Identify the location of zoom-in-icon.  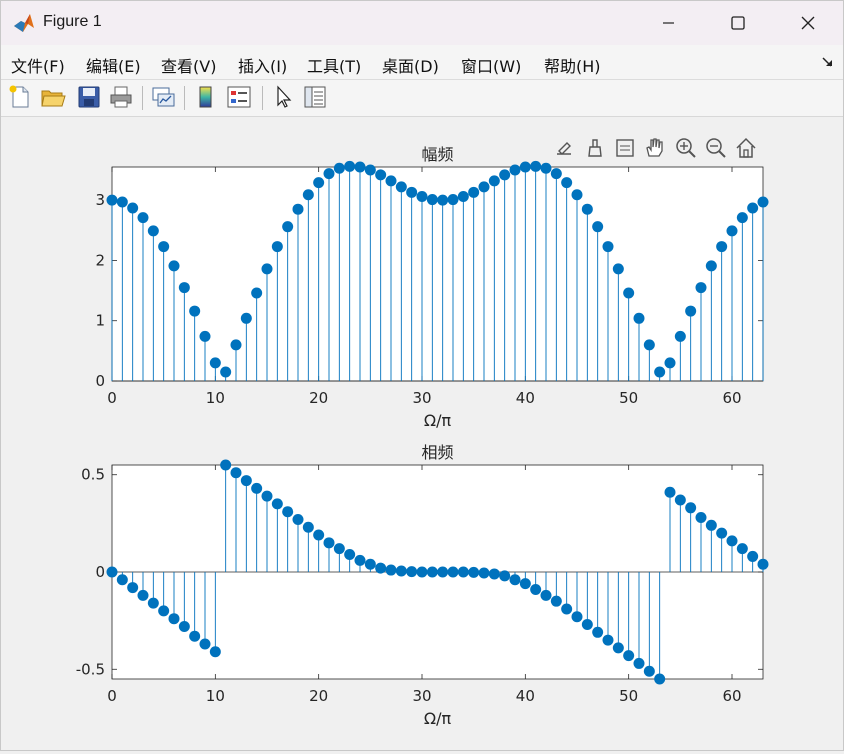
(686, 148).